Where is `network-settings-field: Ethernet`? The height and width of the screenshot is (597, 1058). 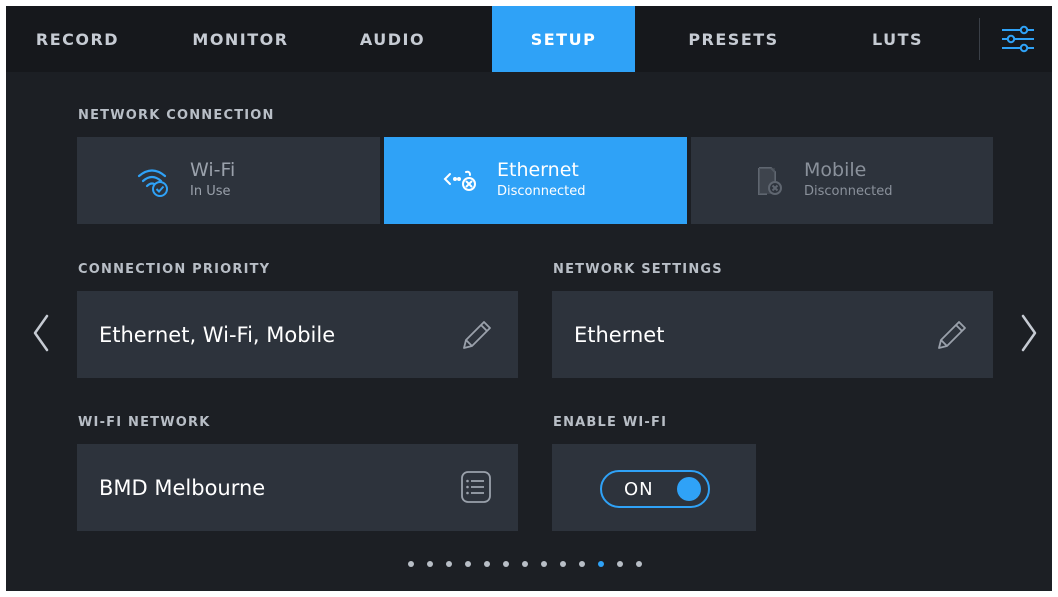 network-settings-field: Ethernet is located at coordinates (772, 334).